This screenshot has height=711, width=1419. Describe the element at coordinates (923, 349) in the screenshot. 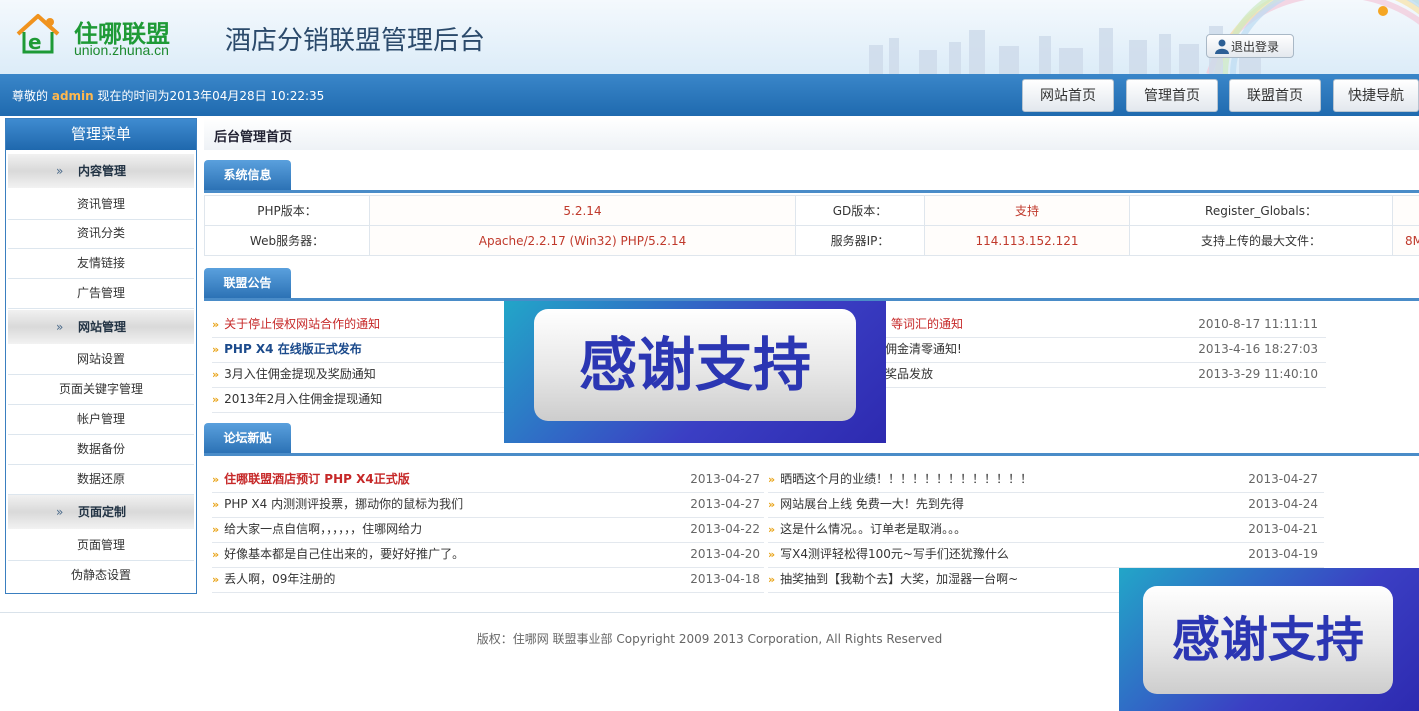

I see `notice-title: 佣金清零通知!` at that location.